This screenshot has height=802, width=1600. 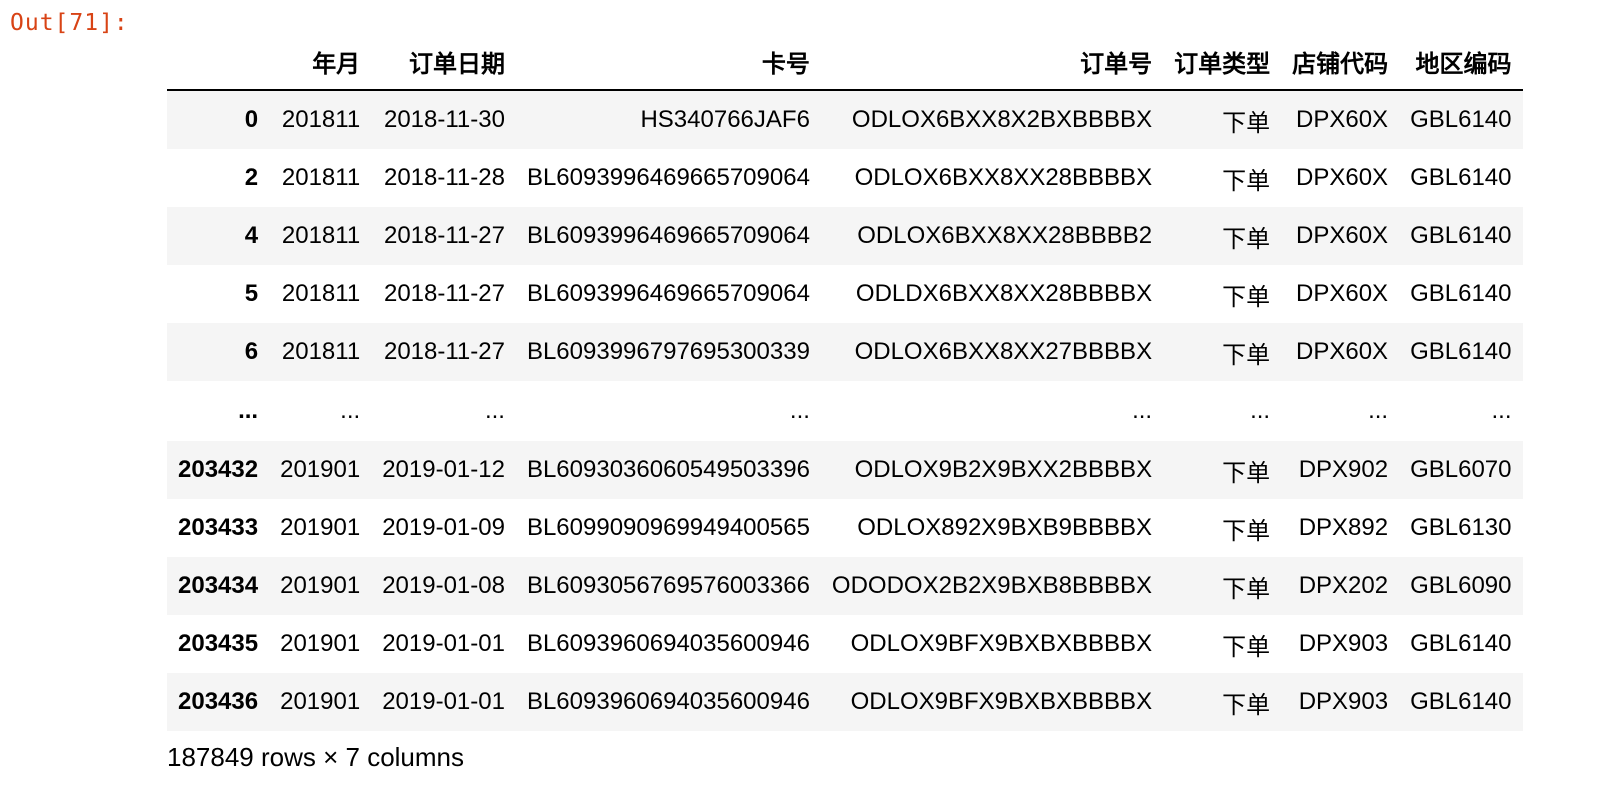 What do you see at coordinates (1461, 585) in the screenshot?
I see `table-cell: GBL6090` at bounding box center [1461, 585].